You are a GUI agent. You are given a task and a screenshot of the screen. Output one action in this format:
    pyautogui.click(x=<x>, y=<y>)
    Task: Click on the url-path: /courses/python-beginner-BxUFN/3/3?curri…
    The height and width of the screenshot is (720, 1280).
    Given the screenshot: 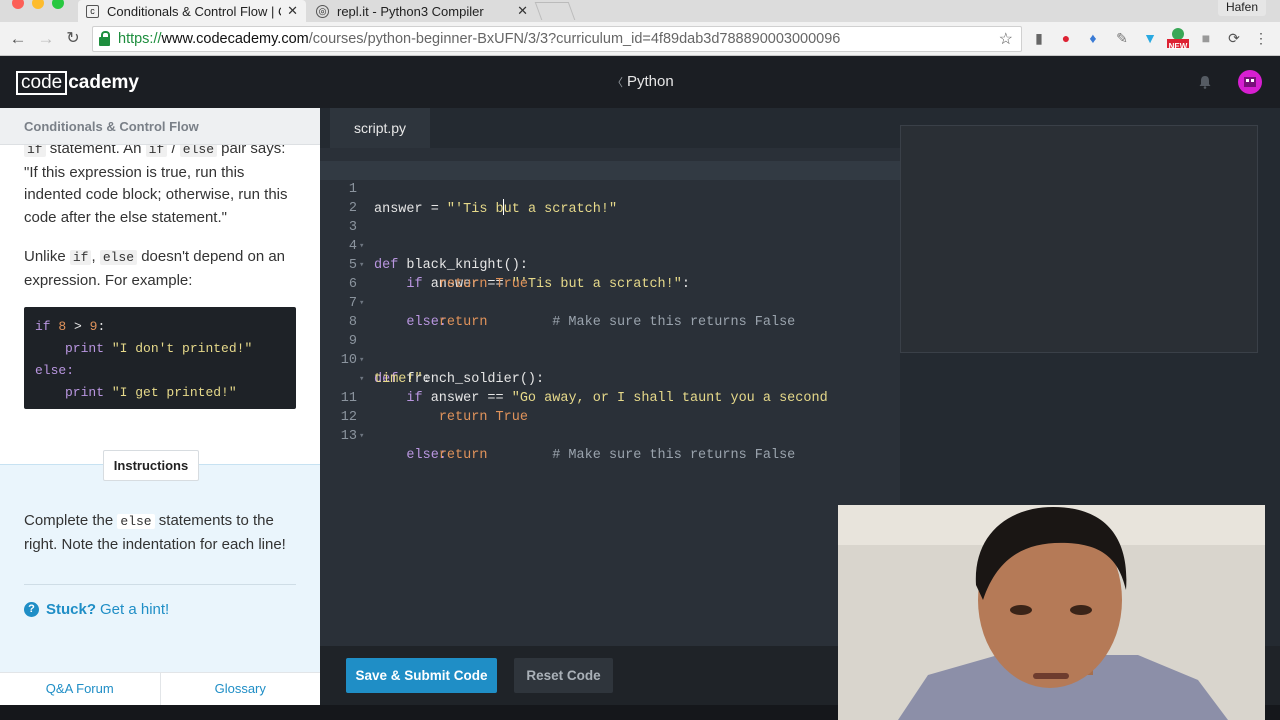 What is the action you would take?
    pyautogui.click(x=574, y=39)
    